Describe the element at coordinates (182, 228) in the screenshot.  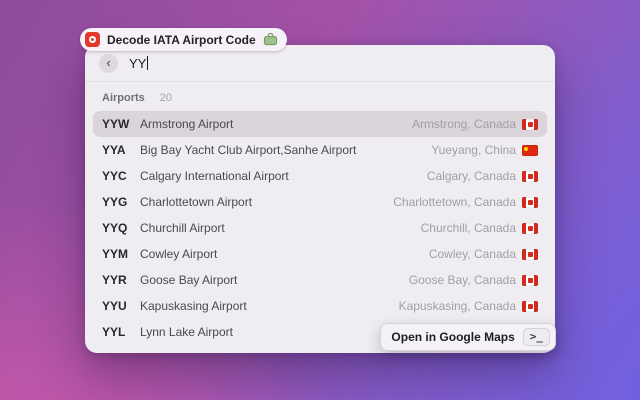
I see `airport-name: Churchill Airport` at that location.